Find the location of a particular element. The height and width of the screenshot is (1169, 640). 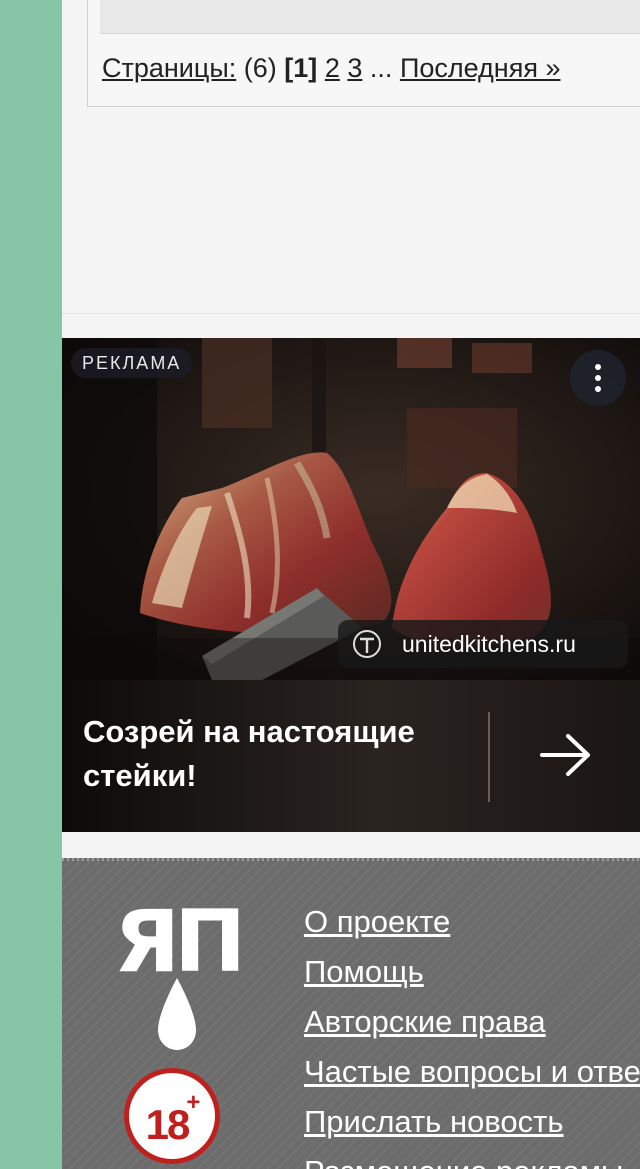

page-link-2: 2 is located at coordinates (332, 68).